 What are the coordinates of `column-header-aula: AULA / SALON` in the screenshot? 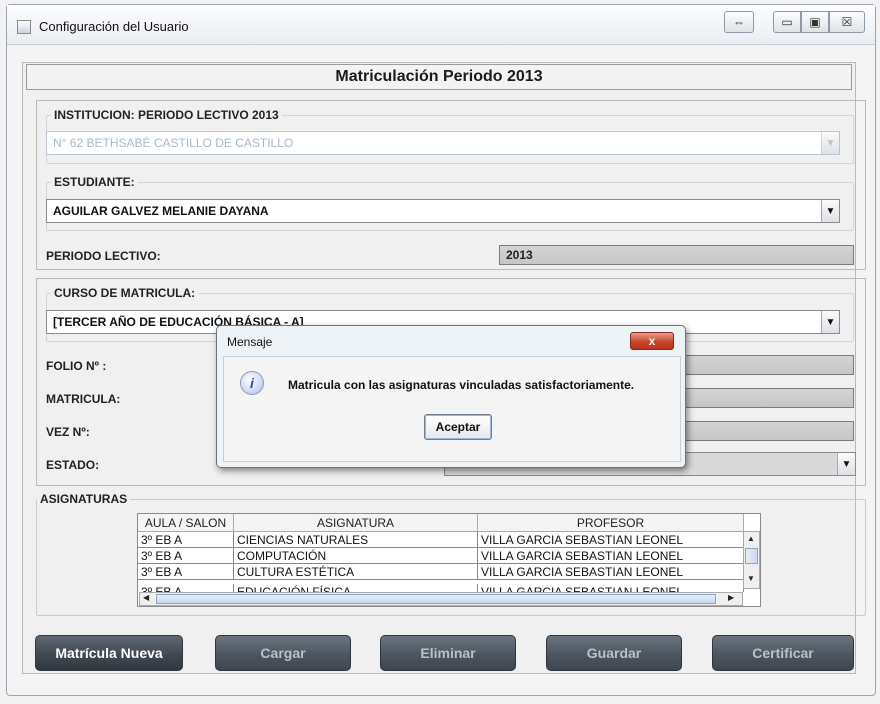 It's located at (186, 523).